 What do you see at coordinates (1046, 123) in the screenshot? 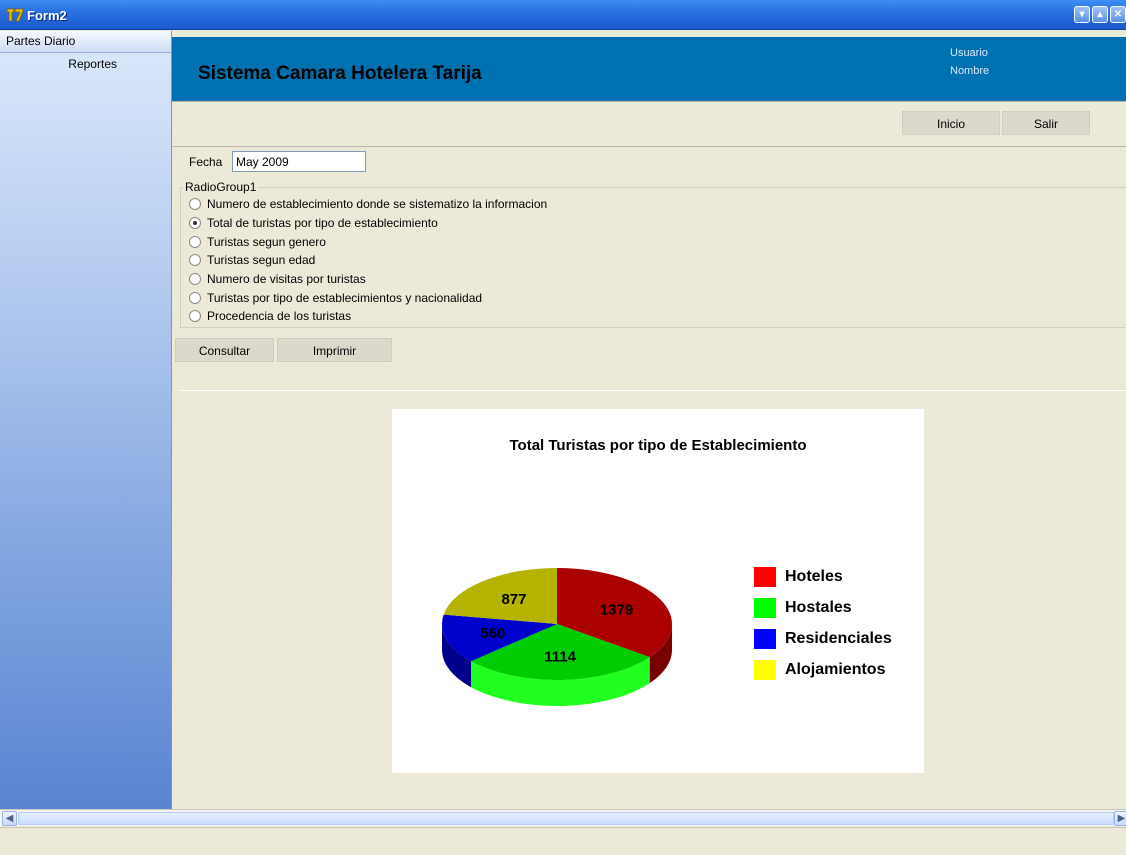
I see `salir-button: Salir` at bounding box center [1046, 123].